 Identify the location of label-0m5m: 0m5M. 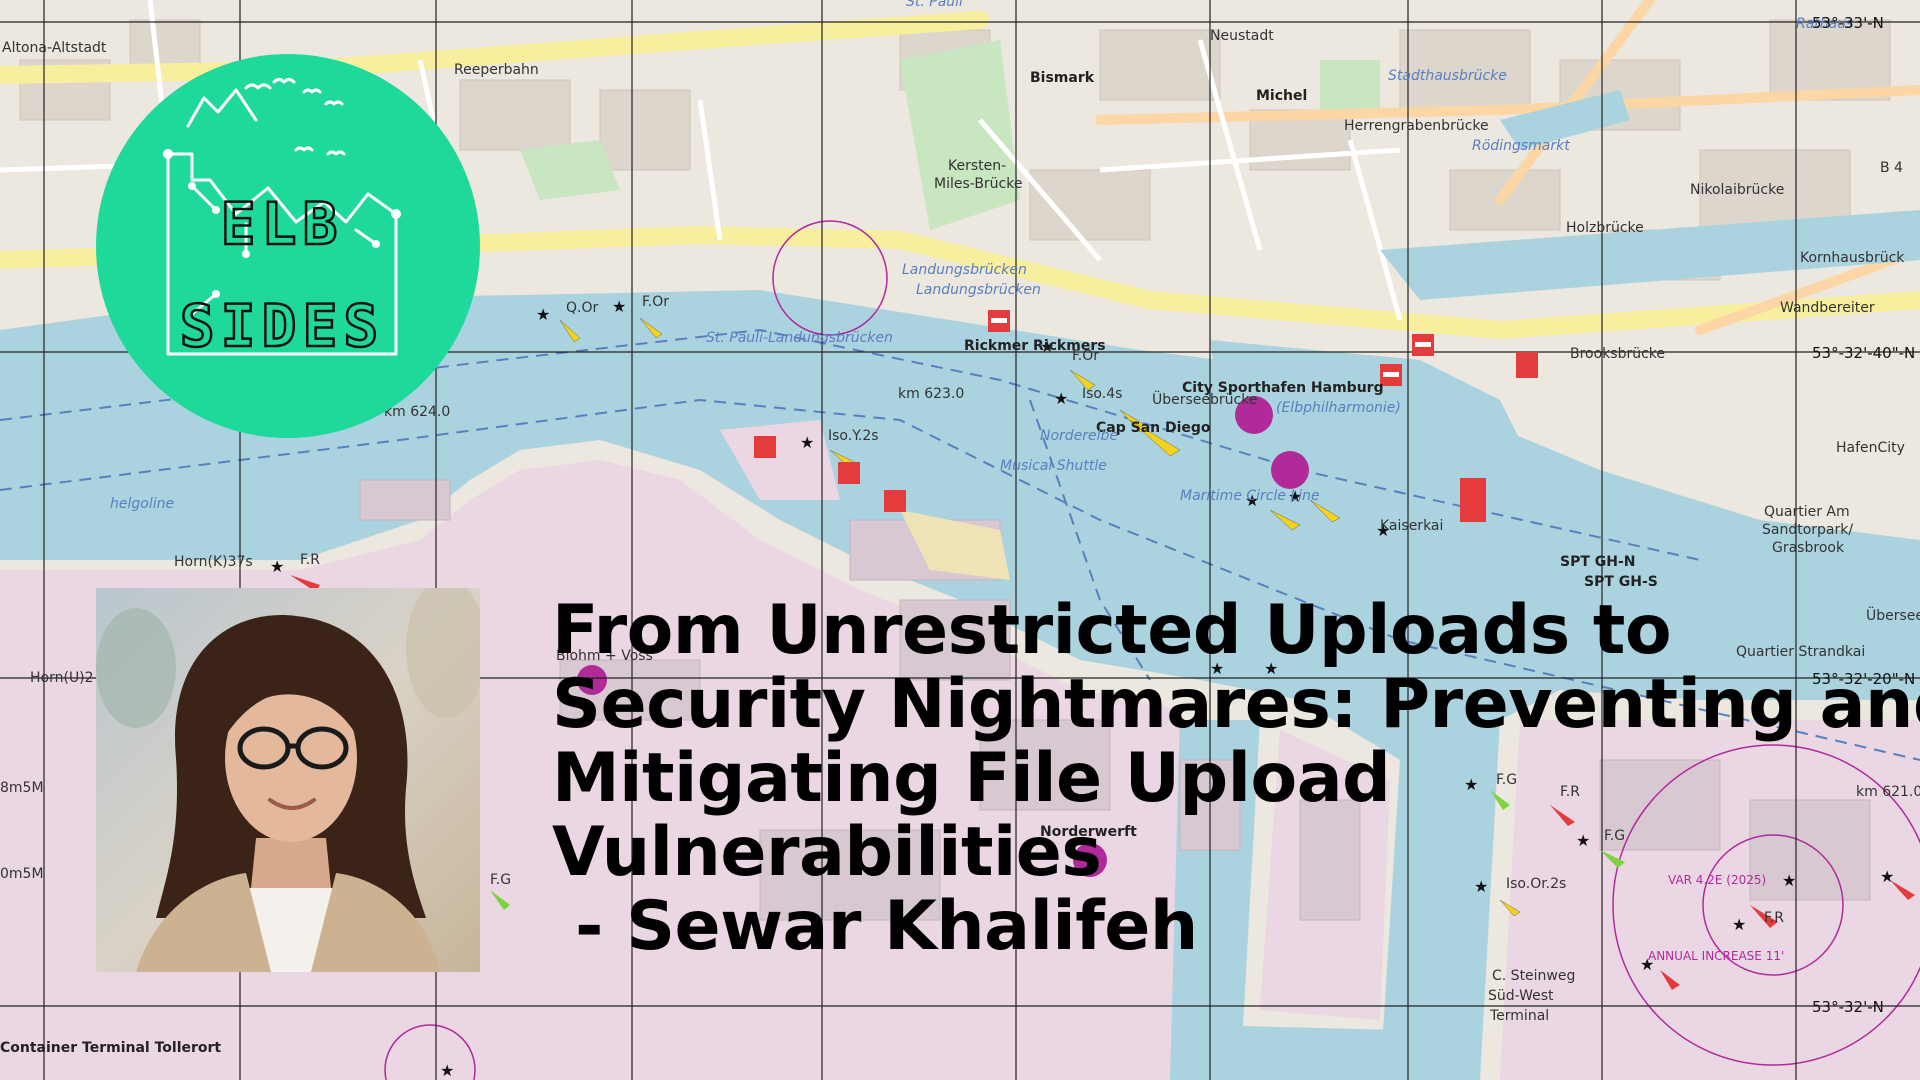
(22, 874).